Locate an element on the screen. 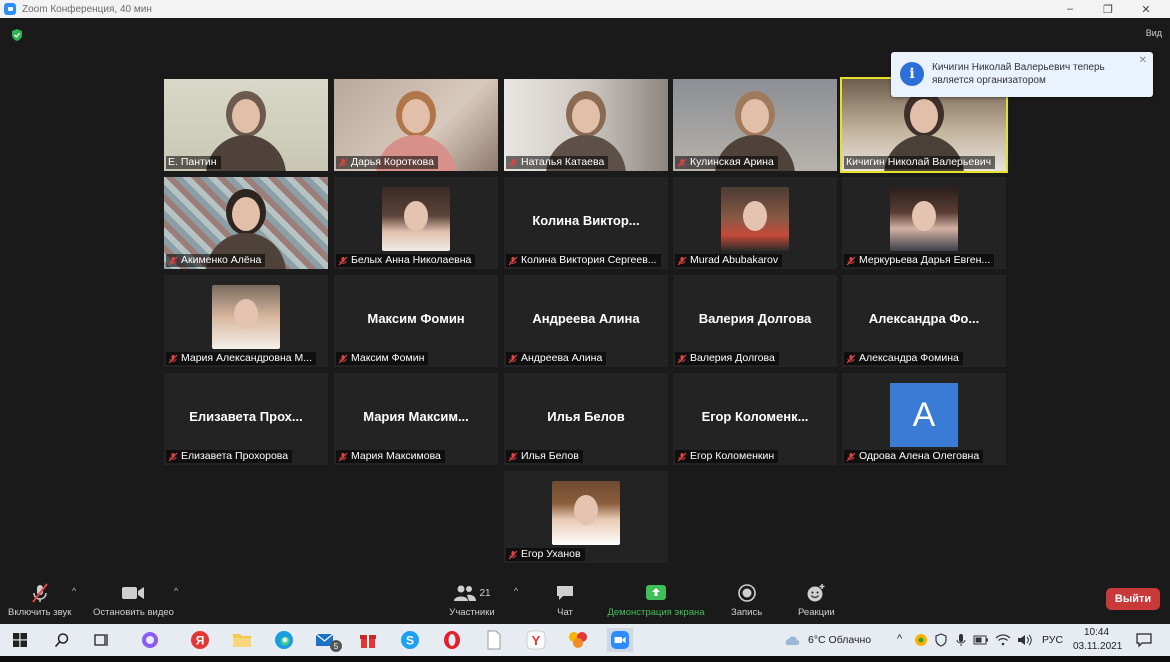  participant-tile: Дарья Короткова is located at coordinates (416, 125).